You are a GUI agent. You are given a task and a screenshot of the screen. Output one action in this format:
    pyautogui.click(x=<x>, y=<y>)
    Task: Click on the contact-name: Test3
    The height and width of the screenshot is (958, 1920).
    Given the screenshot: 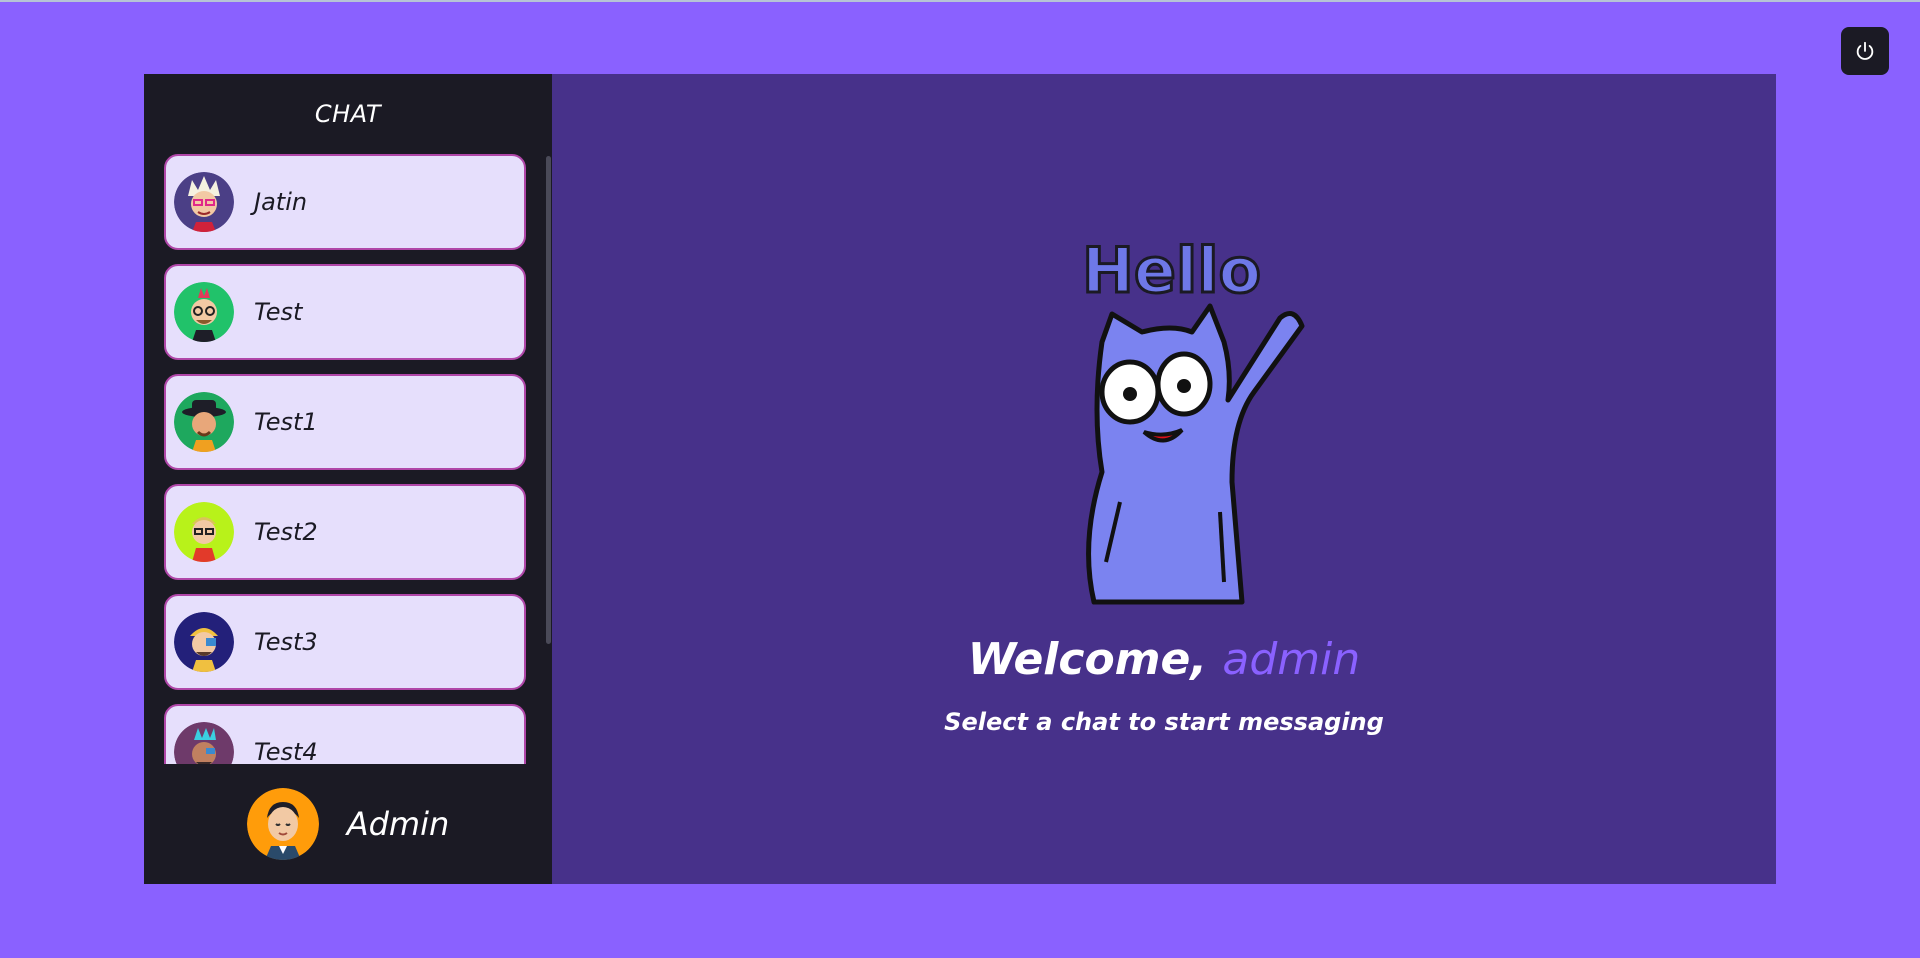 What is the action you would take?
    pyautogui.click(x=286, y=642)
    